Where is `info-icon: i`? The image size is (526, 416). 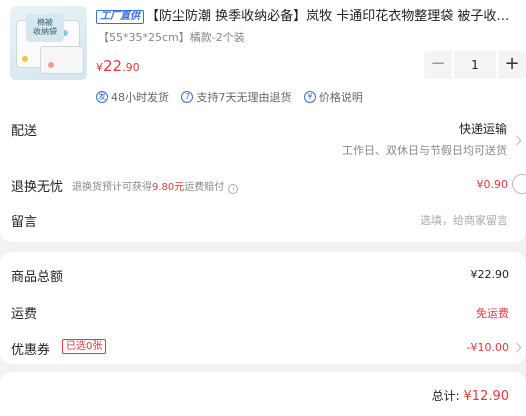 info-icon: i is located at coordinates (233, 189).